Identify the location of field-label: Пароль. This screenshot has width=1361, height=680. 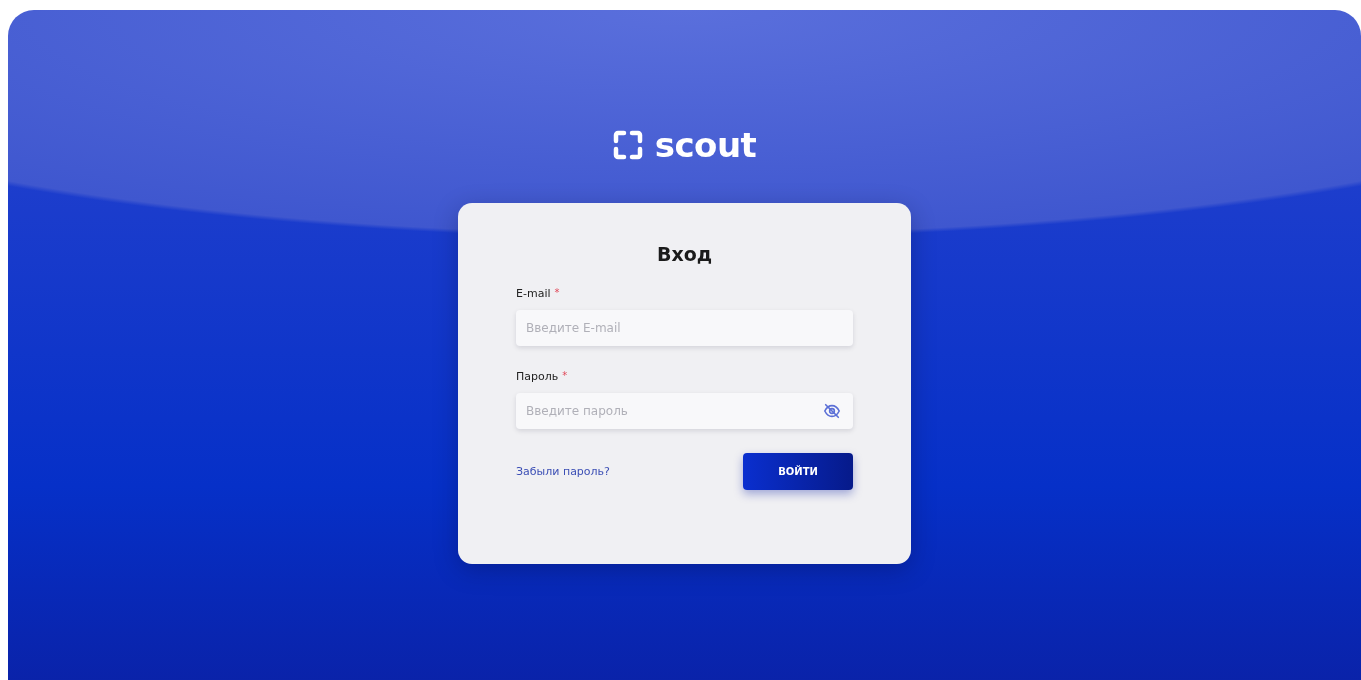
(537, 376).